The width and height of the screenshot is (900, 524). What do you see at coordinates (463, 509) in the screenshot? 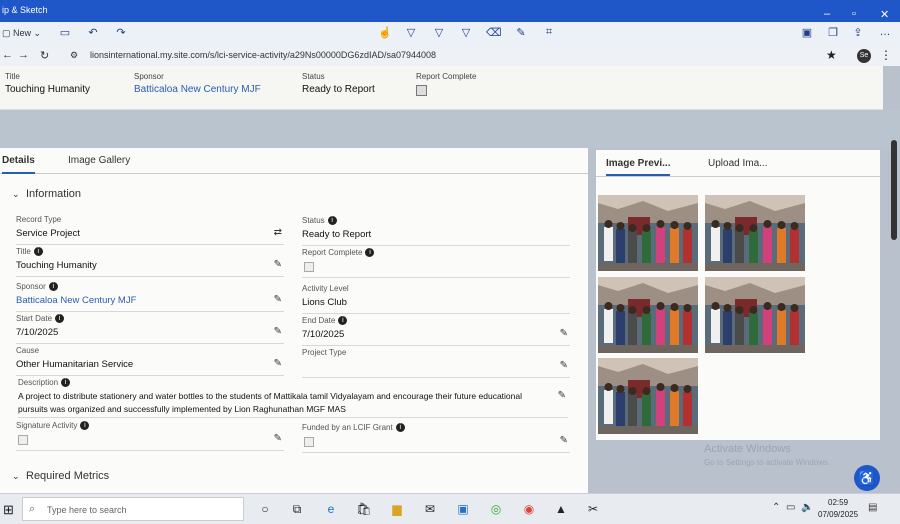
I see `remote-desktop-icon: ▣` at bounding box center [463, 509].